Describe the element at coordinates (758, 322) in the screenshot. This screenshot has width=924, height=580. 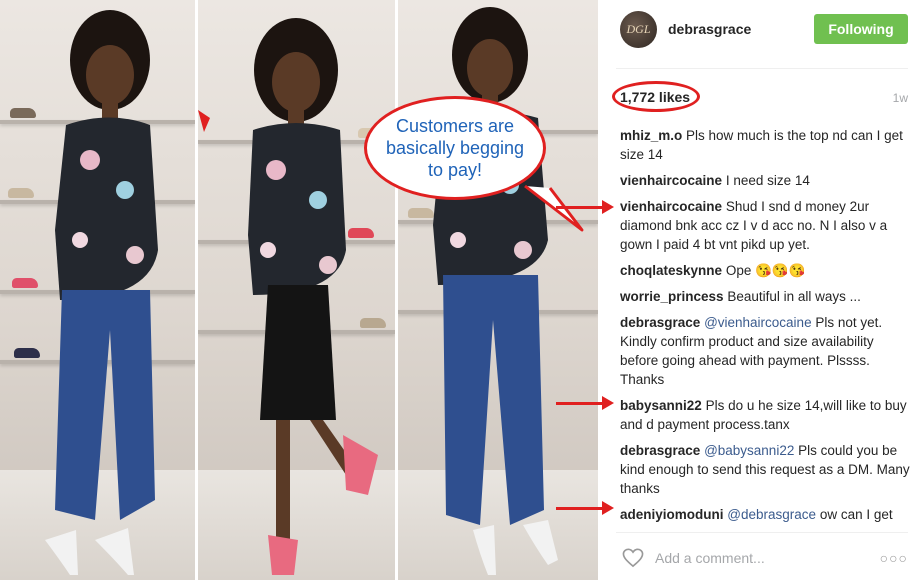
I see `comment-mention: @vienhaircocaine` at that location.